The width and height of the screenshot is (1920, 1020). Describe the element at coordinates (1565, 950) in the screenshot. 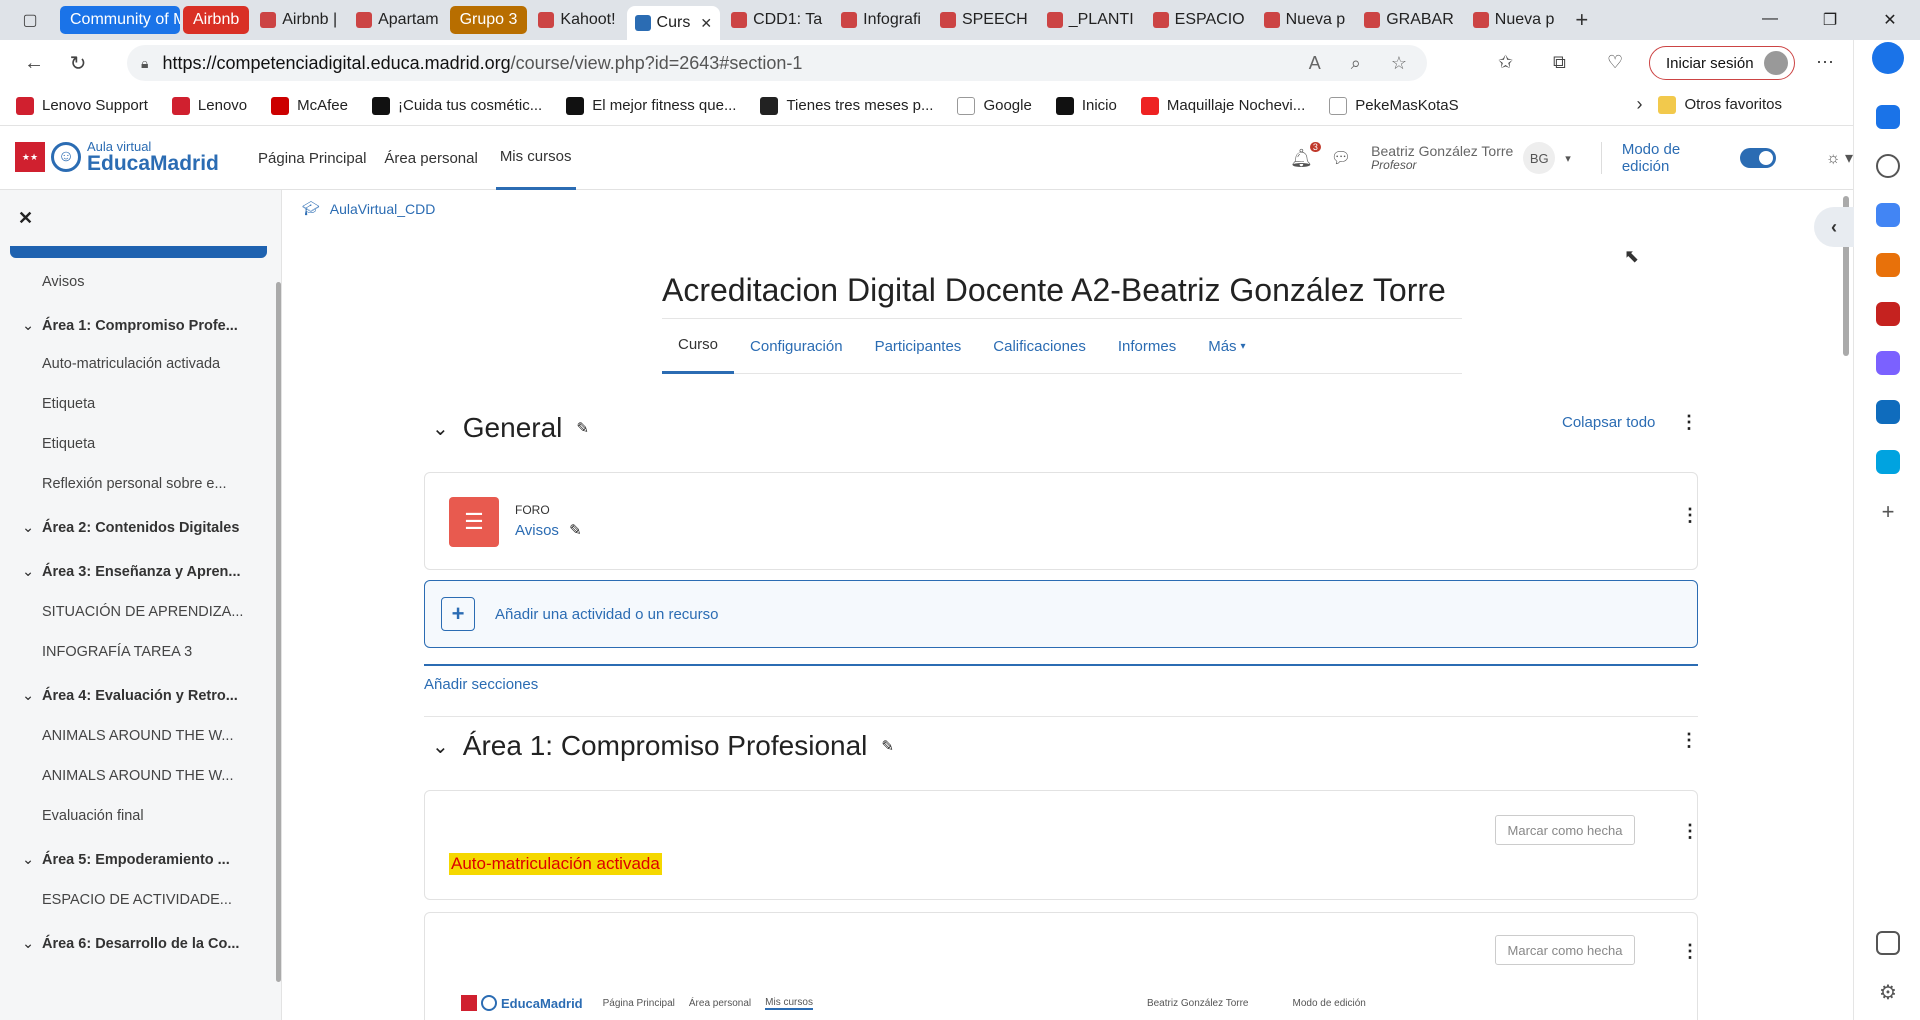

I see `mark-done-button: Marcar como hecha` at that location.